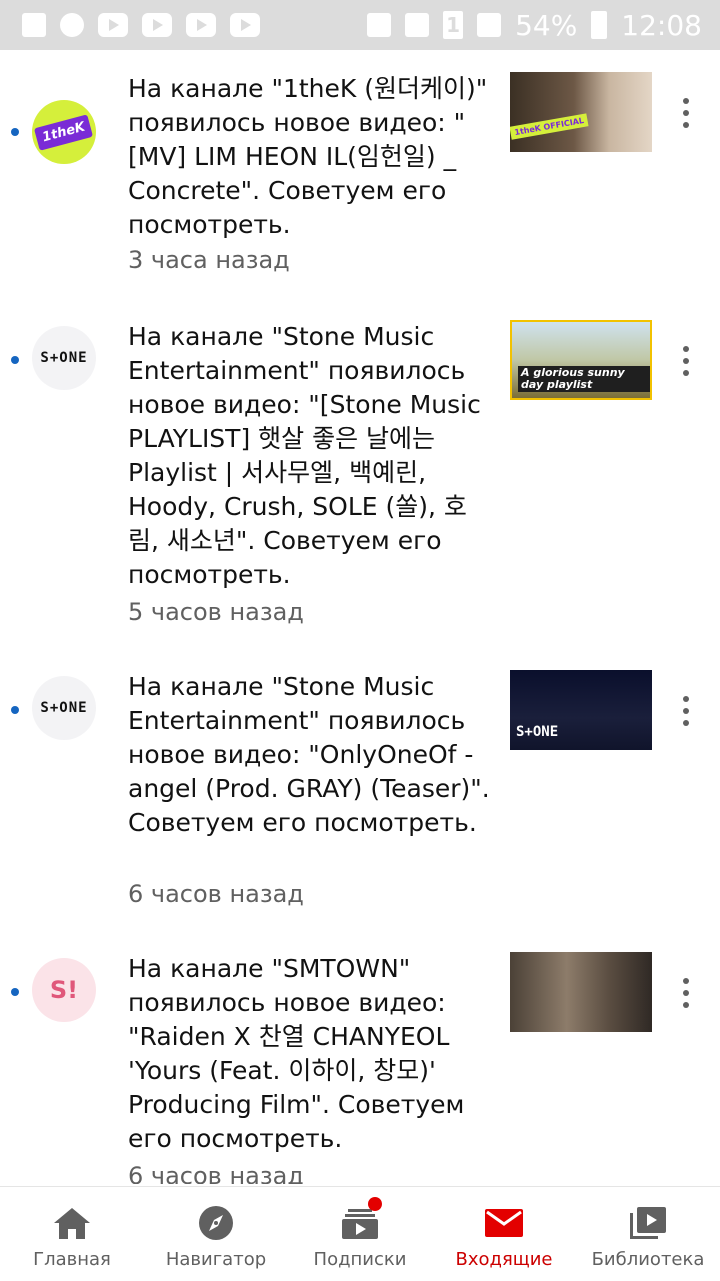  What do you see at coordinates (648, 1223) in the screenshot?
I see `library-icon` at bounding box center [648, 1223].